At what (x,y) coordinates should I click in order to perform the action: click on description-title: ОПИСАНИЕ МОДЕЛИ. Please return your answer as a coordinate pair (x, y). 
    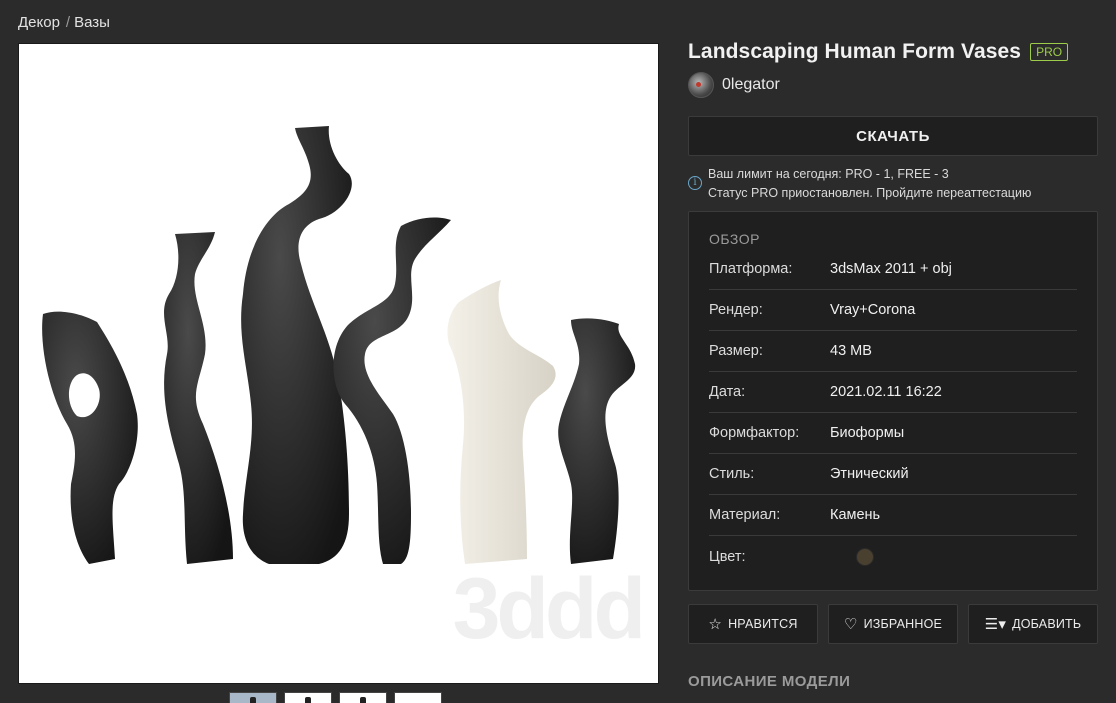
    Looking at the image, I should click on (769, 681).